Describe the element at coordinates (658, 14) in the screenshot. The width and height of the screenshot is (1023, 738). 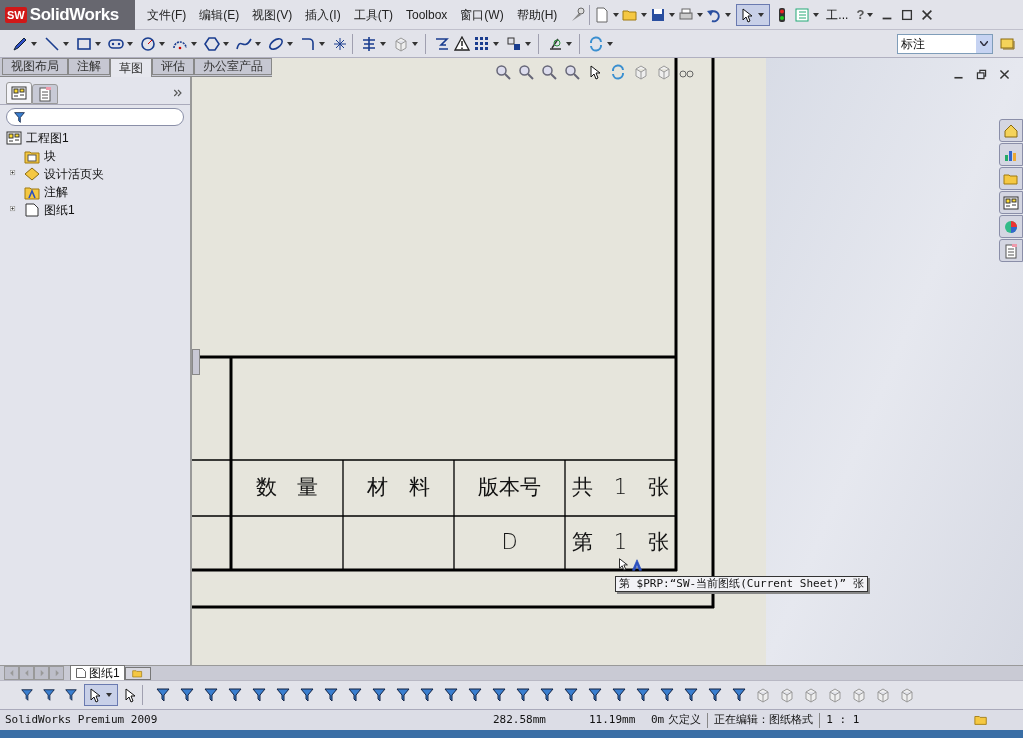
I see `save-icon` at that location.